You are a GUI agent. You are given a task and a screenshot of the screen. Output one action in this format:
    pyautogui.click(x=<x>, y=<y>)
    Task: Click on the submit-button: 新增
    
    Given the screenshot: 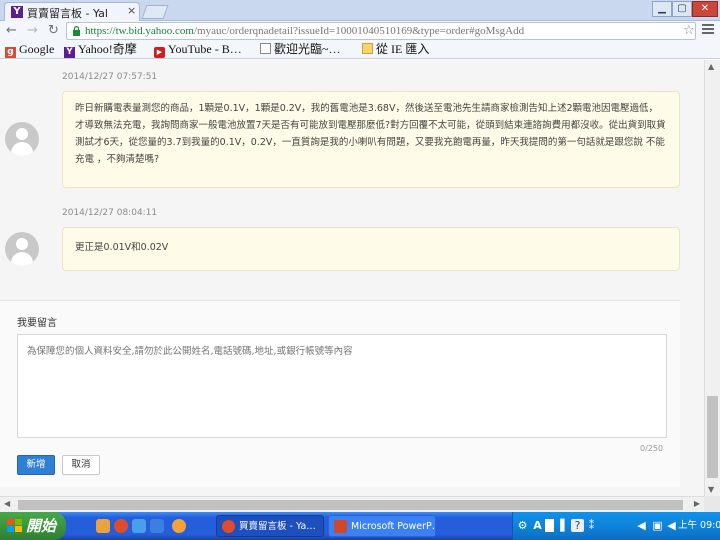 What is the action you would take?
    pyautogui.click(x=36, y=465)
    